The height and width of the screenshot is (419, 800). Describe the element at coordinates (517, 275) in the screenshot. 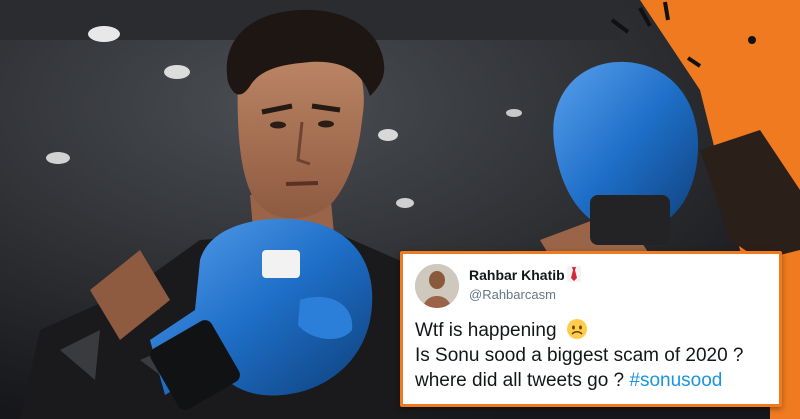

I see `author-name: Rahbar Khatib` at that location.